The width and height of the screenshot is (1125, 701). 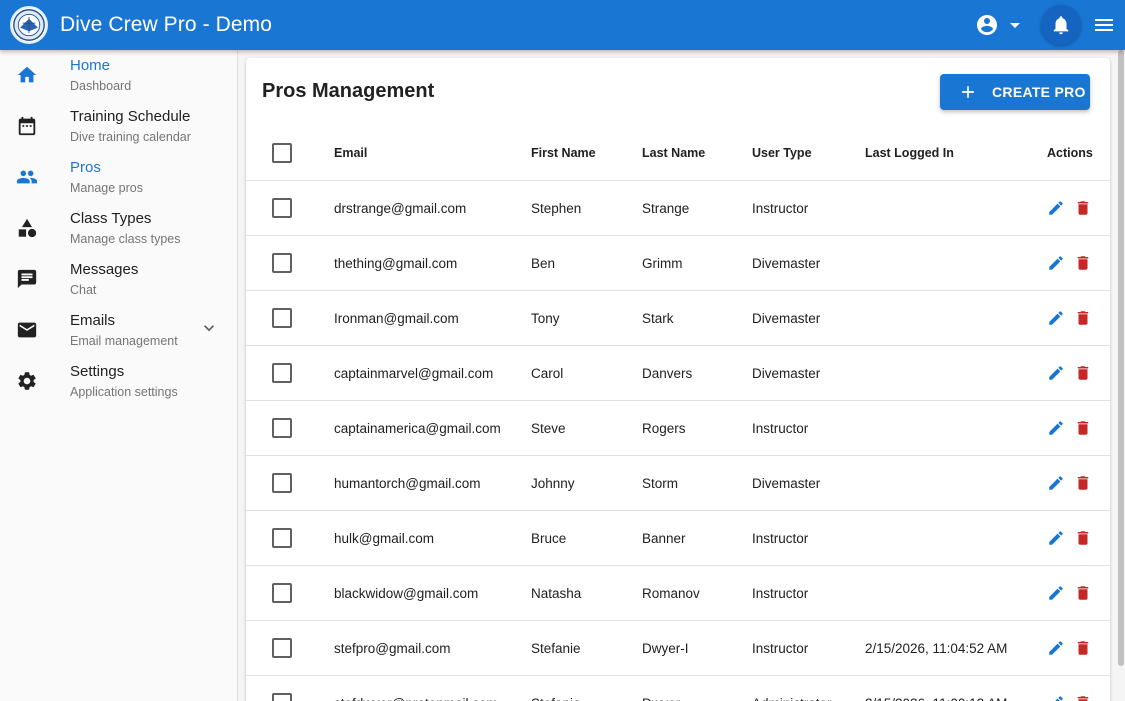 What do you see at coordinates (118, 177) in the screenshot?
I see `sidebar-item-pros: Pros Manage pros` at bounding box center [118, 177].